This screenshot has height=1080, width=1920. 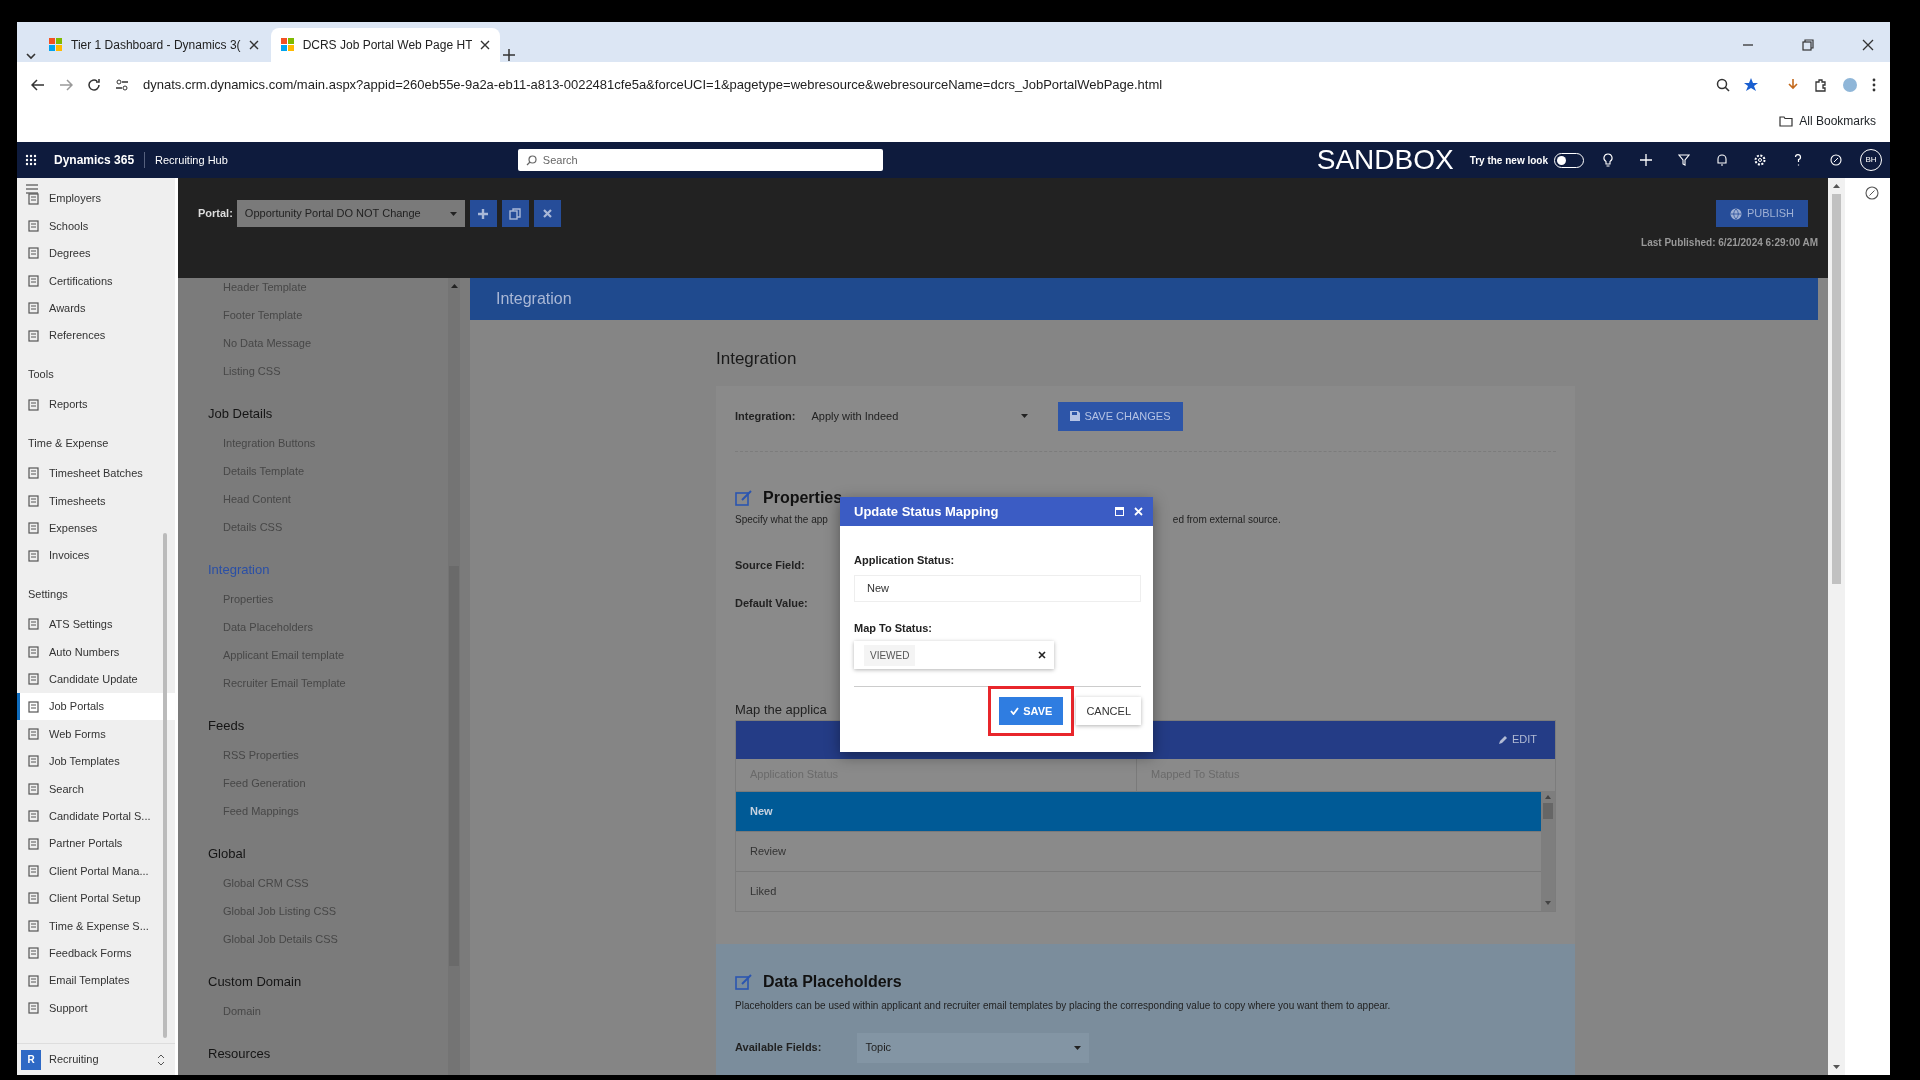 What do you see at coordinates (154, 45) in the screenshot?
I see `browser-tab: Tier 1 Dashboard - Dynamics 3(` at bounding box center [154, 45].